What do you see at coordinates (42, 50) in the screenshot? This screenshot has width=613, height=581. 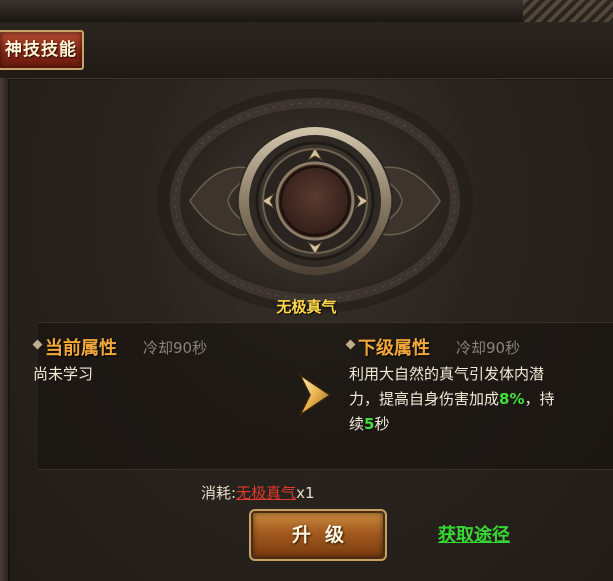 I see `tab-divine-skill: 神技技能` at bounding box center [42, 50].